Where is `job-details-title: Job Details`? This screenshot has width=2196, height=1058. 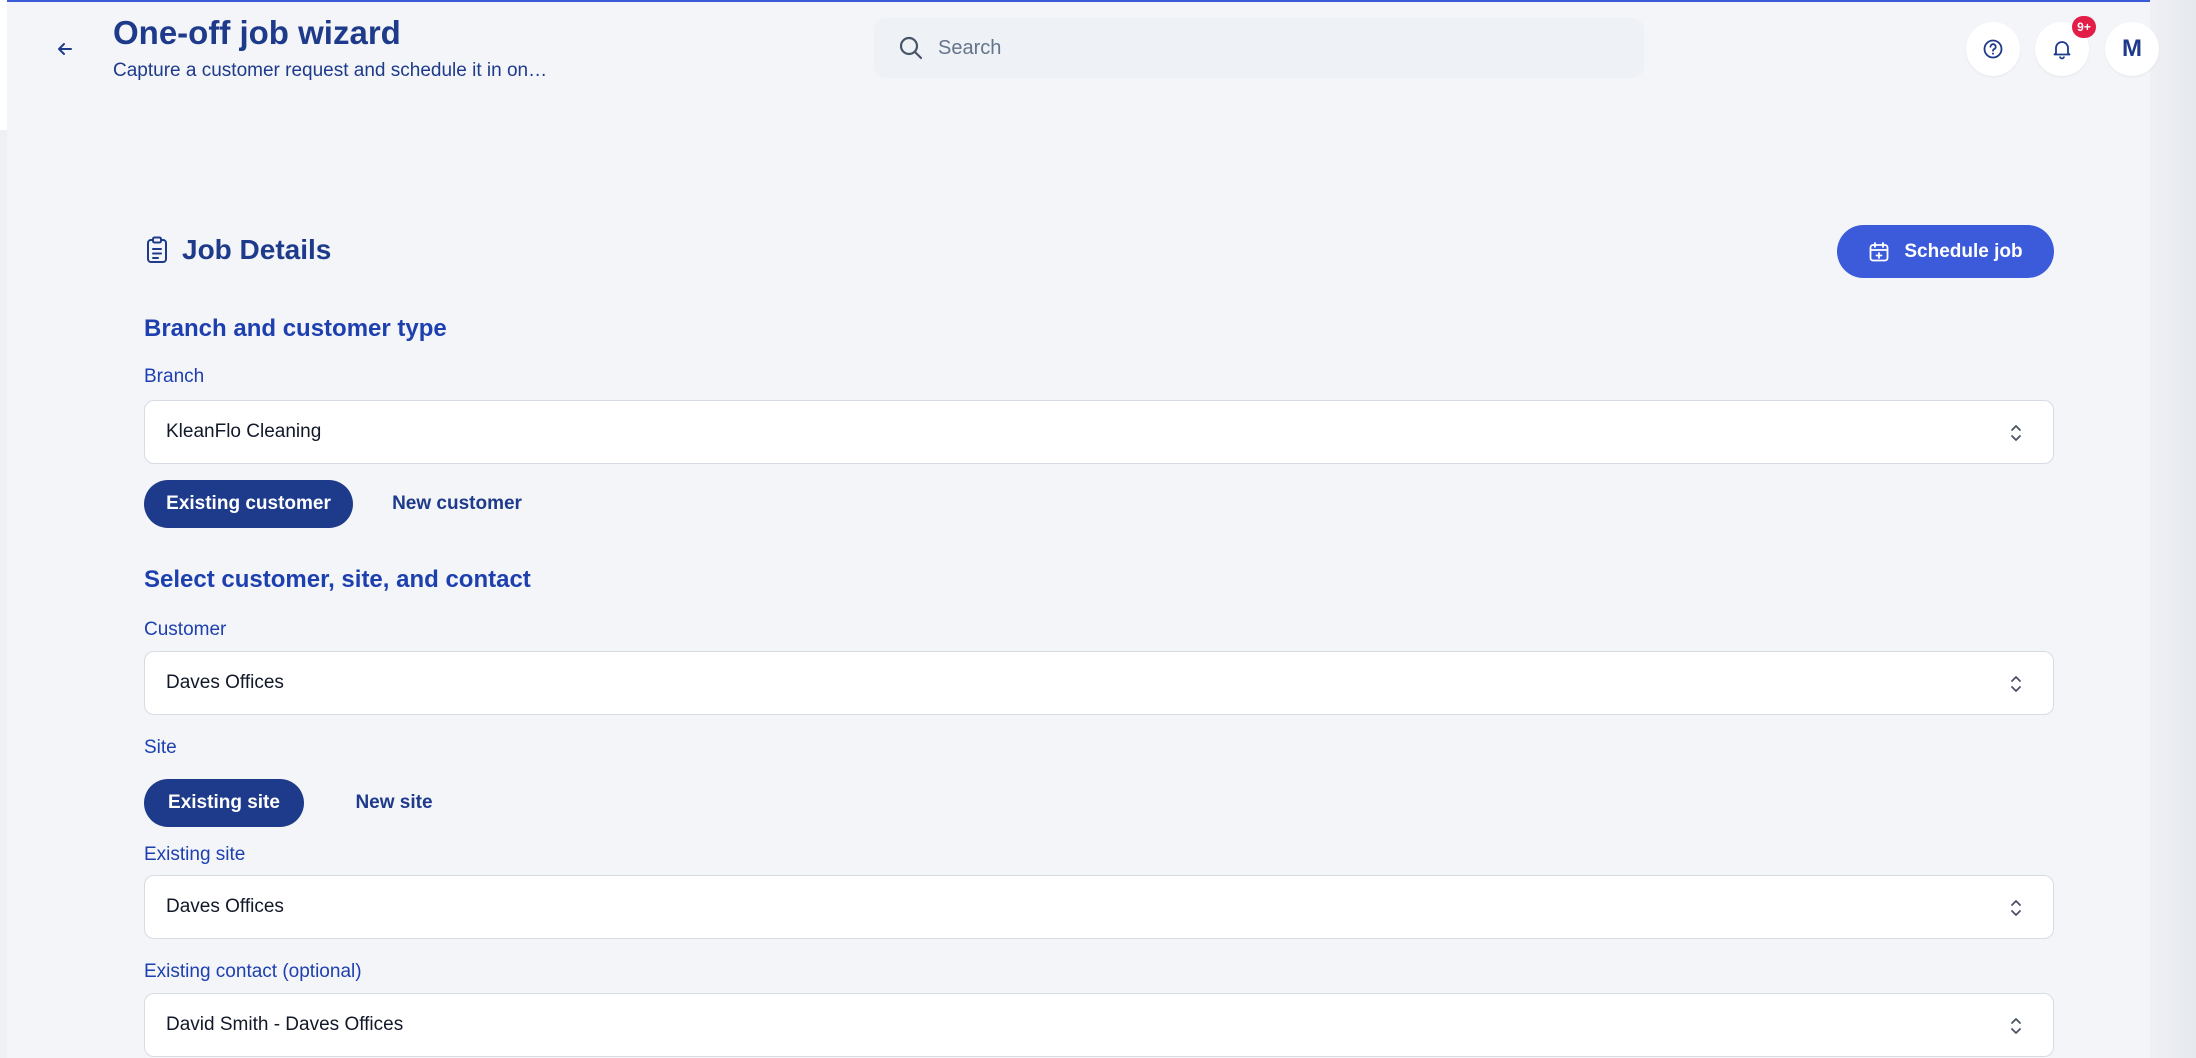
job-details-title: Job Details is located at coordinates (237, 250).